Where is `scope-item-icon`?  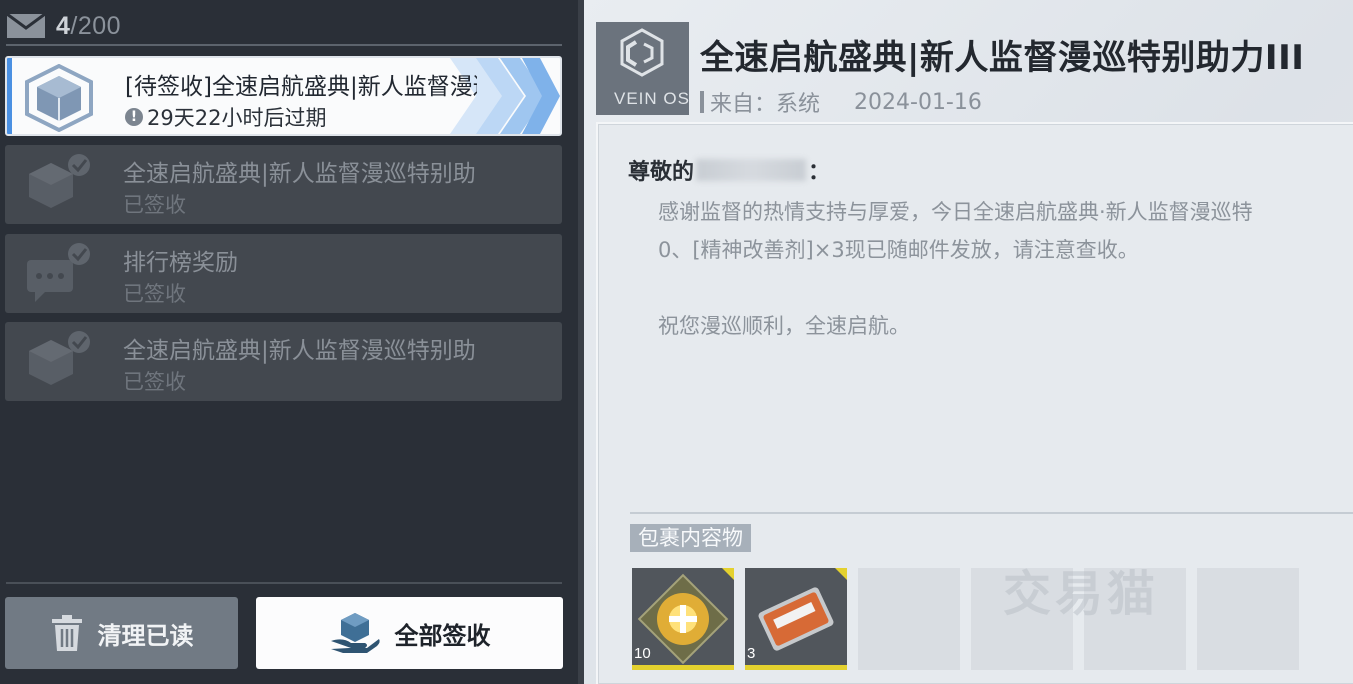 scope-item-icon is located at coordinates (796, 619).